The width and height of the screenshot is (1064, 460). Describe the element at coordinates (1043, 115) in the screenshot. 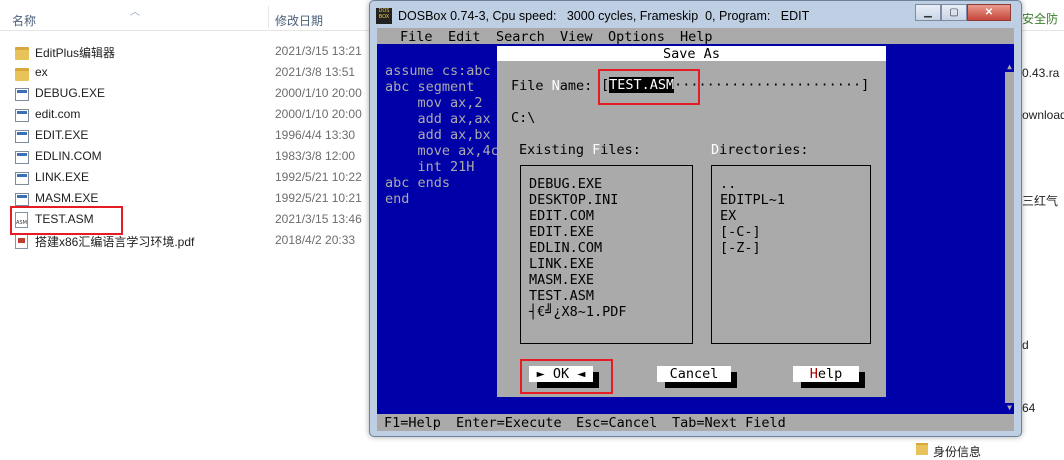

I see `right-edge-text: ownload` at that location.